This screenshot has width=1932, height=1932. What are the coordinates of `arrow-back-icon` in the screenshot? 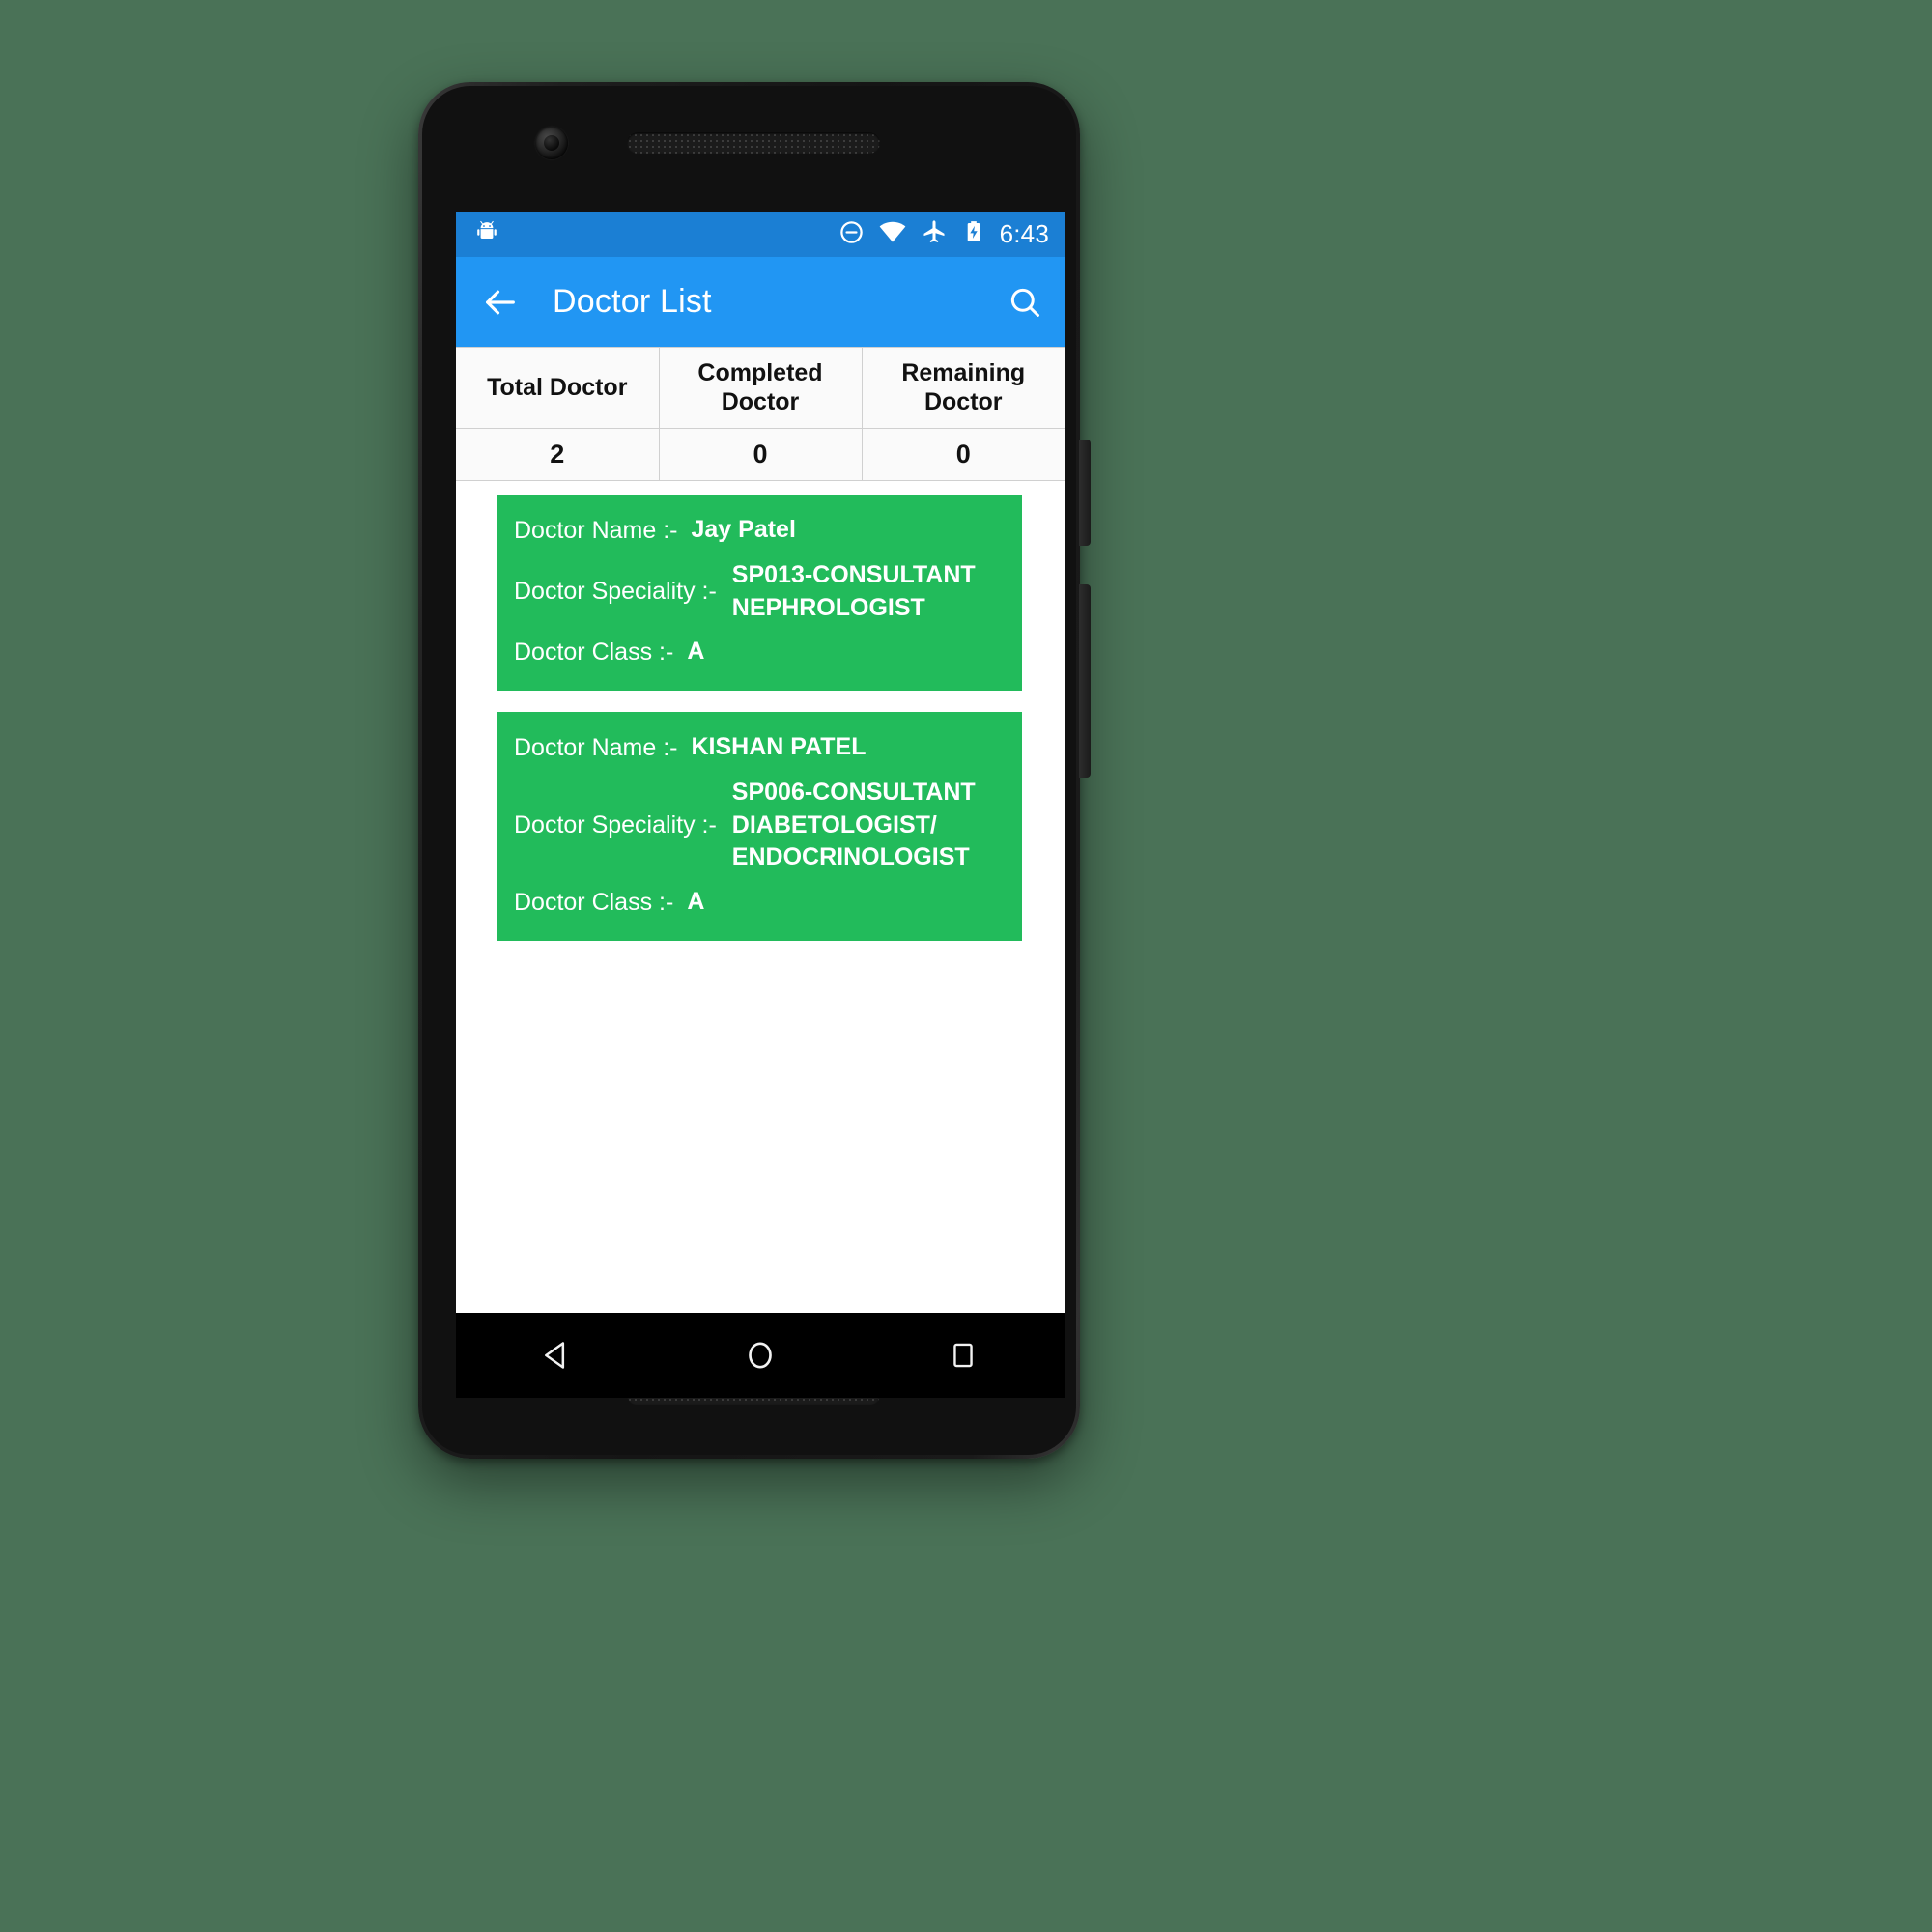 It's located at (500, 302).